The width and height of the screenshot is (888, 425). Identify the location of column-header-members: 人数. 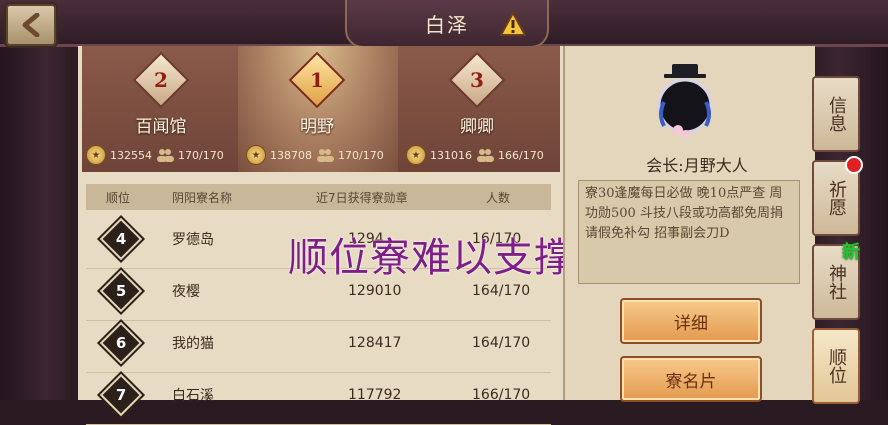
(498, 197).